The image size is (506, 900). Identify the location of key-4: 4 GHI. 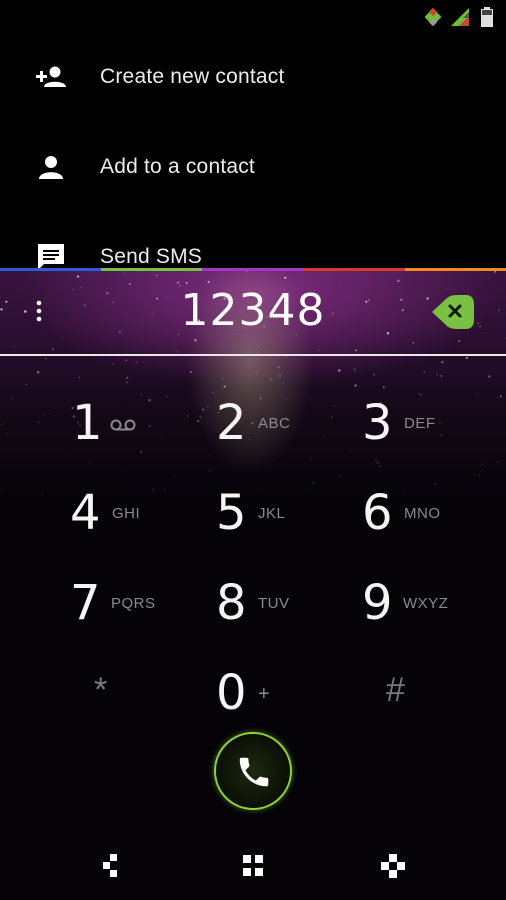
(135, 515).